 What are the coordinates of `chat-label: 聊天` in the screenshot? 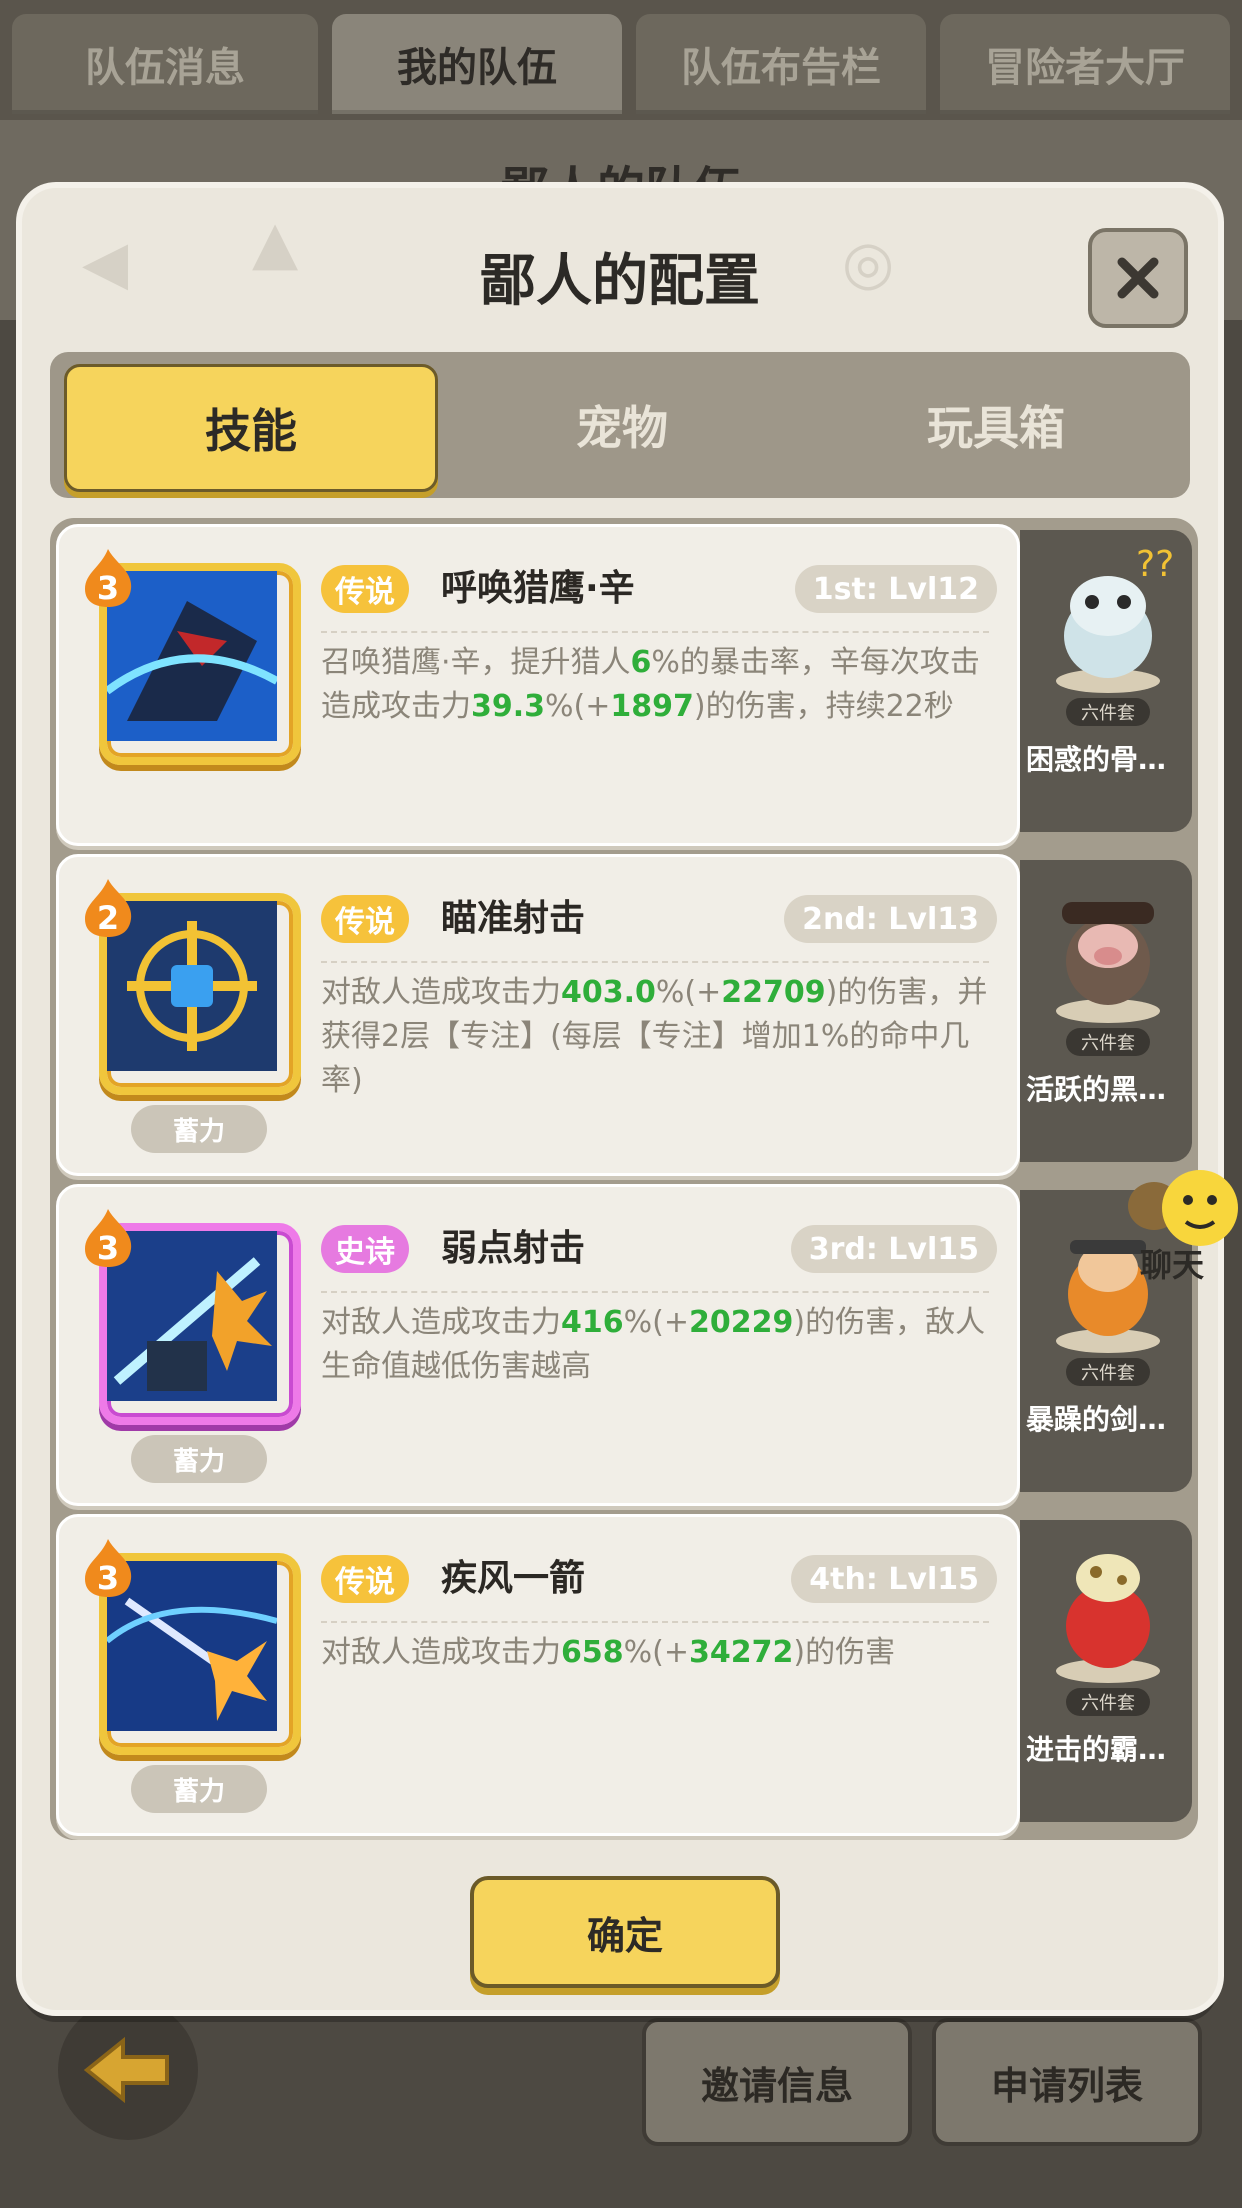 It's located at (1172, 1265).